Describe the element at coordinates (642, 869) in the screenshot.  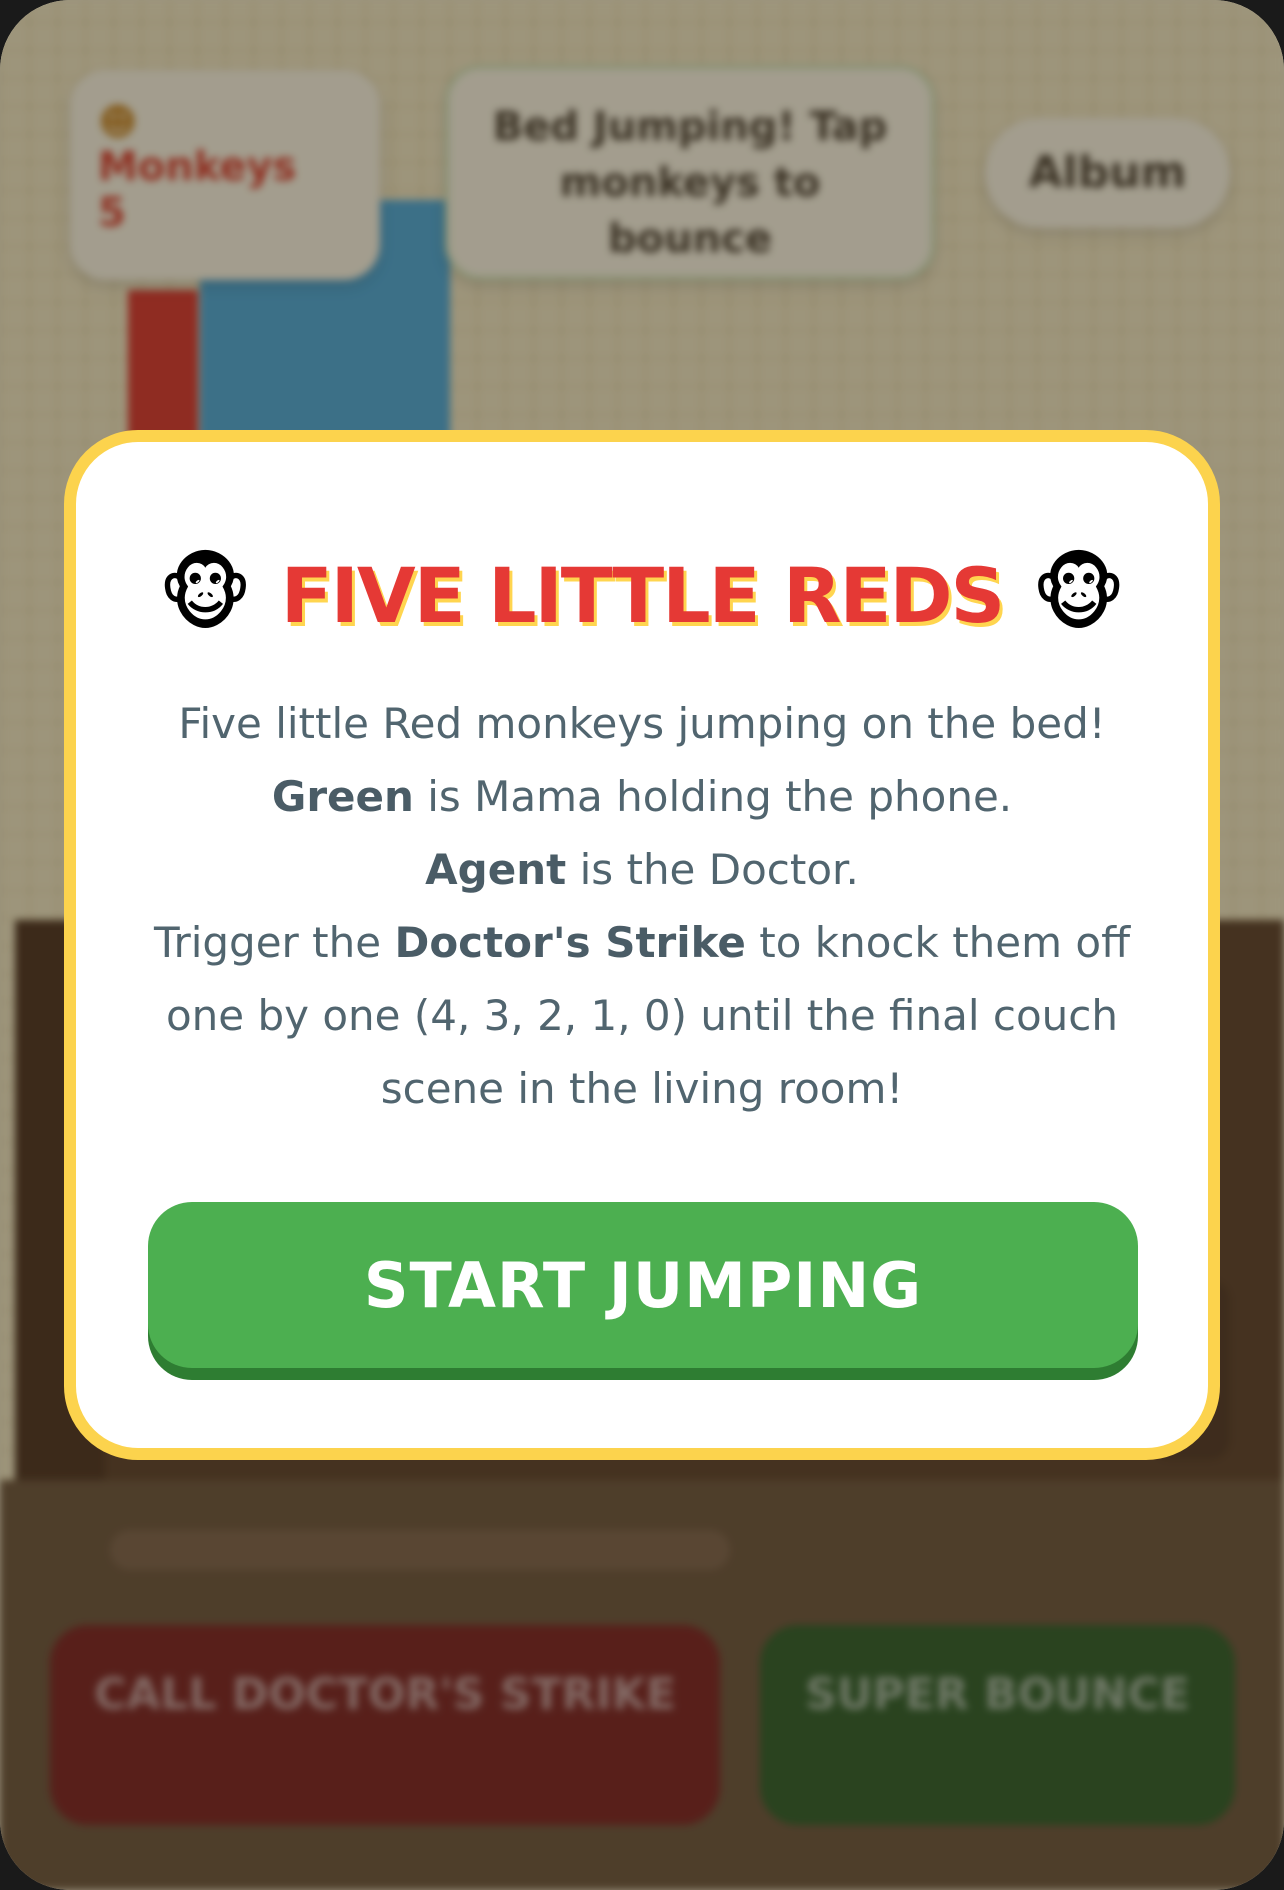
I see `description-line-3: Agent is the Doctor.` at that location.